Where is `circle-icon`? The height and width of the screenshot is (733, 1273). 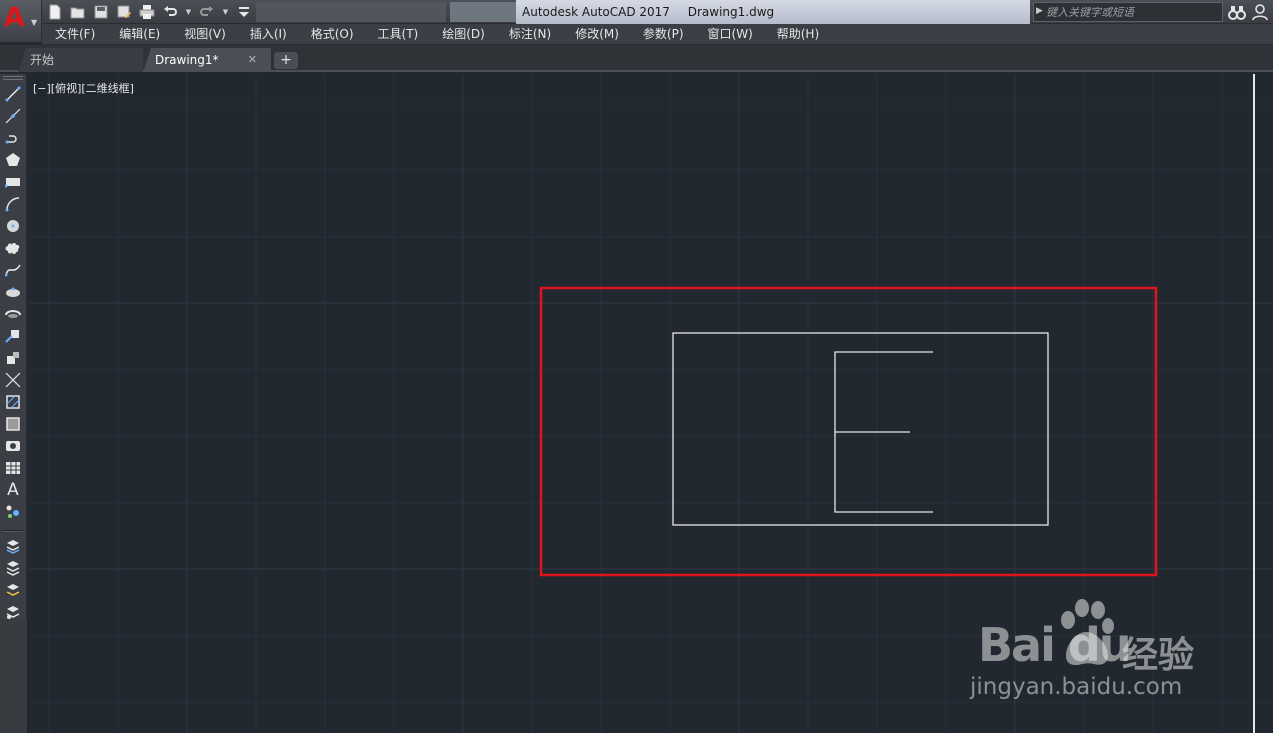 circle-icon is located at coordinates (13, 226).